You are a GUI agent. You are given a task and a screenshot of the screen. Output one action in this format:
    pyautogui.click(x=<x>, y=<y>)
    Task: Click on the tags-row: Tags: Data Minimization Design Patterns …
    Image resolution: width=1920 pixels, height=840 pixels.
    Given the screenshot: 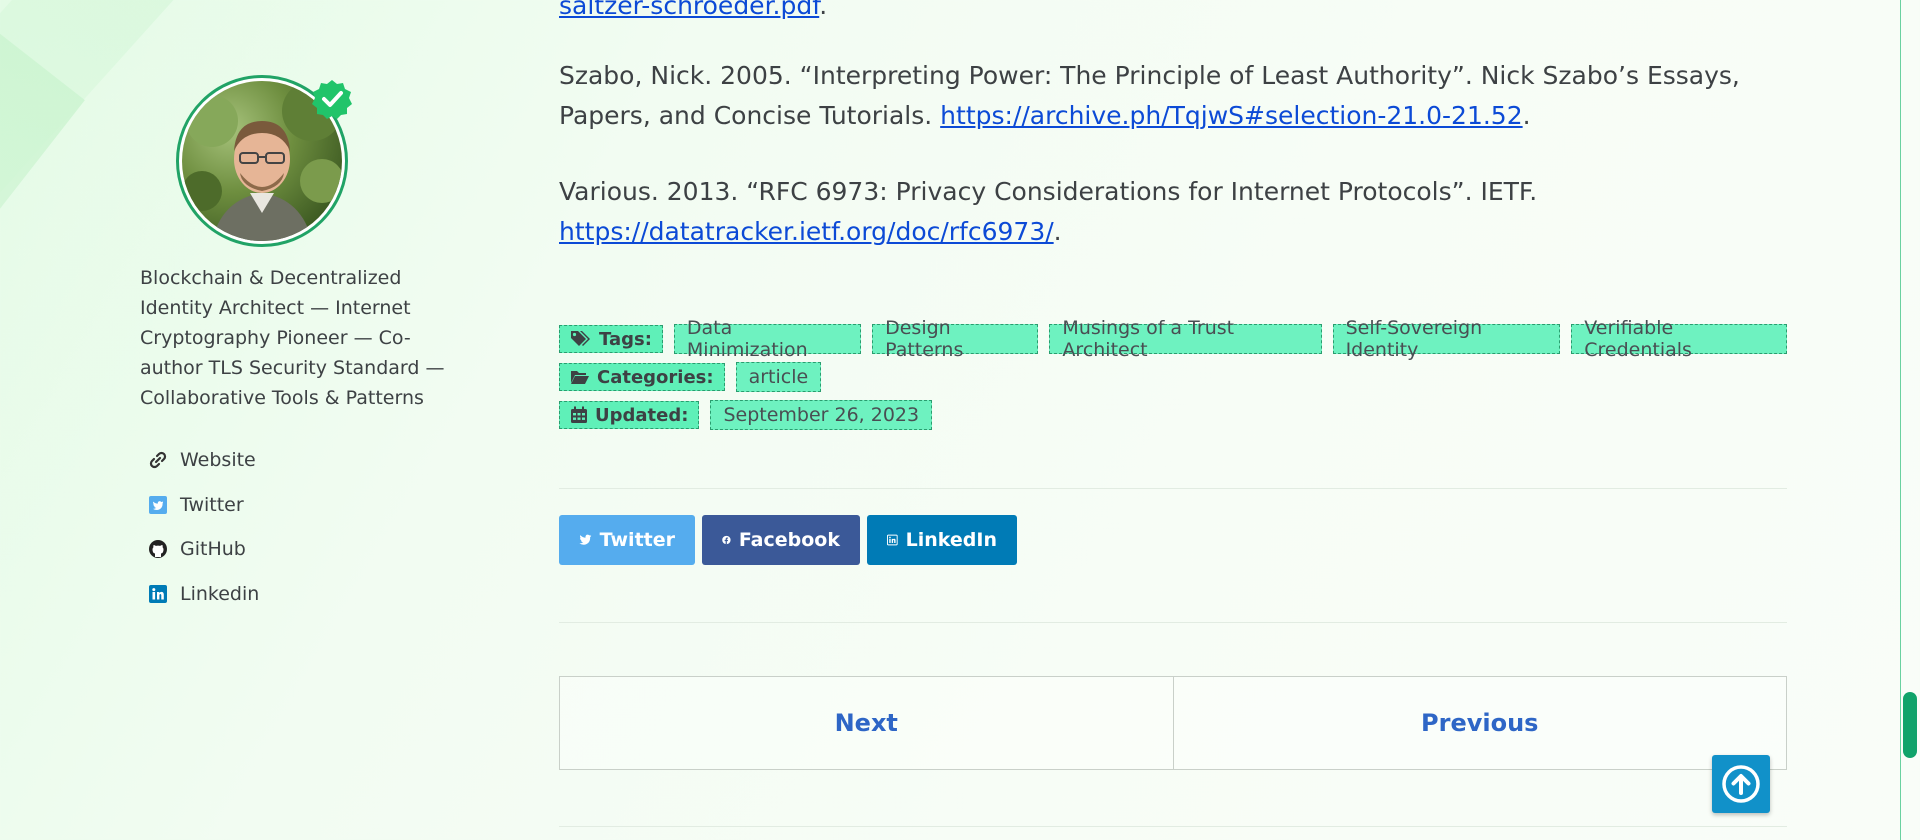 What is the action you would take?
    pyautogui.click(x=1173, y=339)
    